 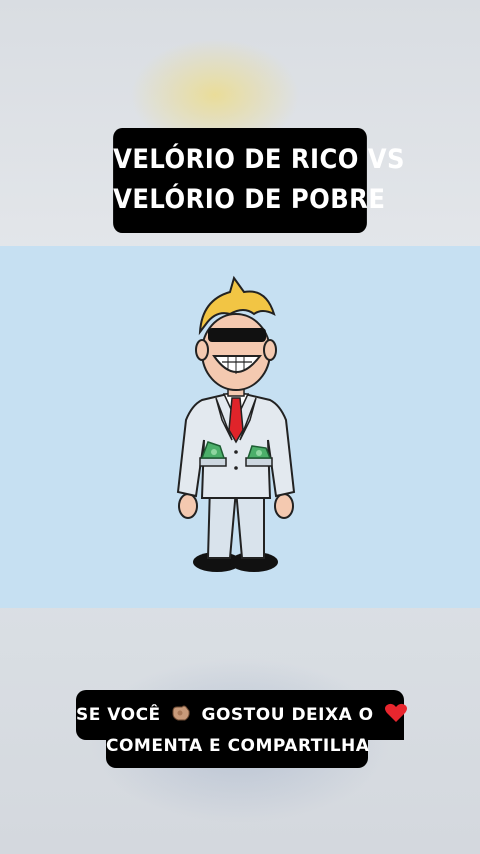 What do you see at coordinates (249, 199) in the screenshot?
I see `title-line-2: VELÓRIO DE POBRE` at bounding box center [249, 199].